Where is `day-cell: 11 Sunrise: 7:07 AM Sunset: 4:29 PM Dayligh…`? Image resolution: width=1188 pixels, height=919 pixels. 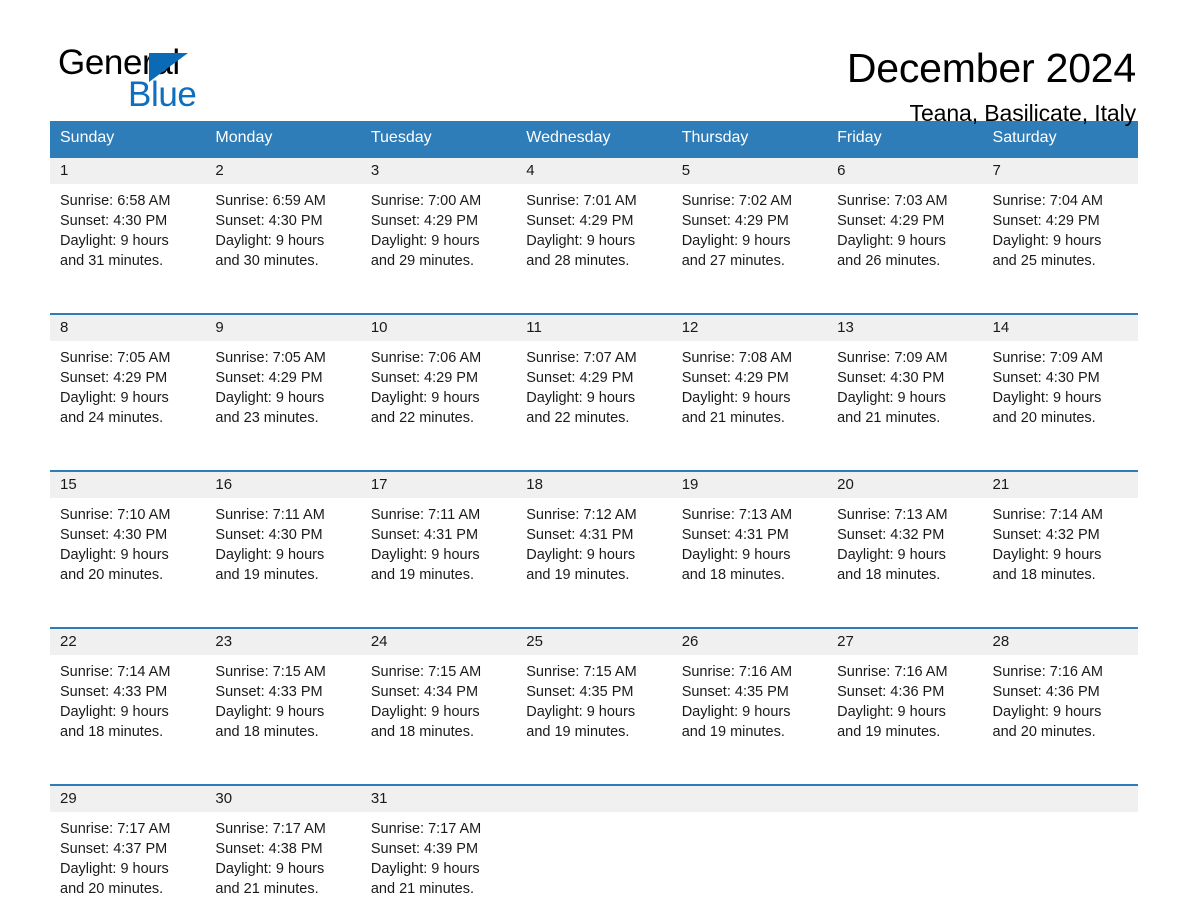 day-cell: 11 Sunrise: 7:07 AM Sunset: 4:29 PM Dayligh… is located at coordinates (594, 380).